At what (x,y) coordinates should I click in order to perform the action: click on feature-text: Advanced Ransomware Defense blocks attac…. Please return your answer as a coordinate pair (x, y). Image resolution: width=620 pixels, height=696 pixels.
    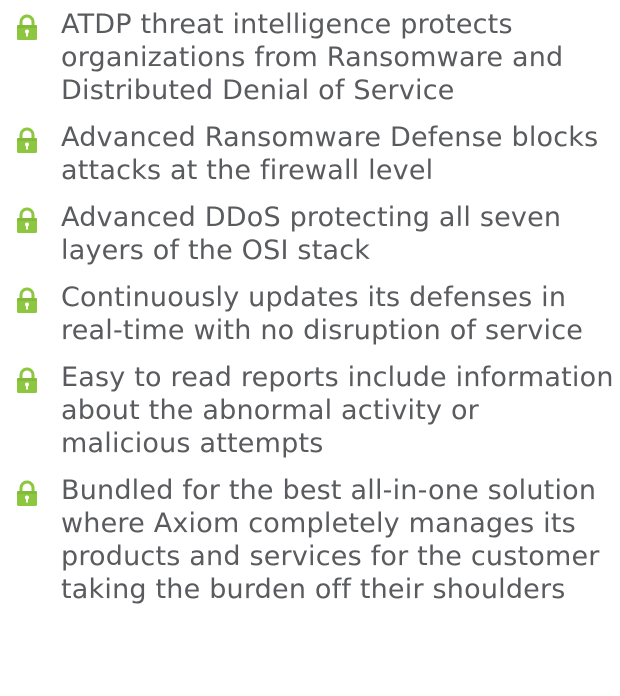
    Looking at the image, I should click on (330, 154).